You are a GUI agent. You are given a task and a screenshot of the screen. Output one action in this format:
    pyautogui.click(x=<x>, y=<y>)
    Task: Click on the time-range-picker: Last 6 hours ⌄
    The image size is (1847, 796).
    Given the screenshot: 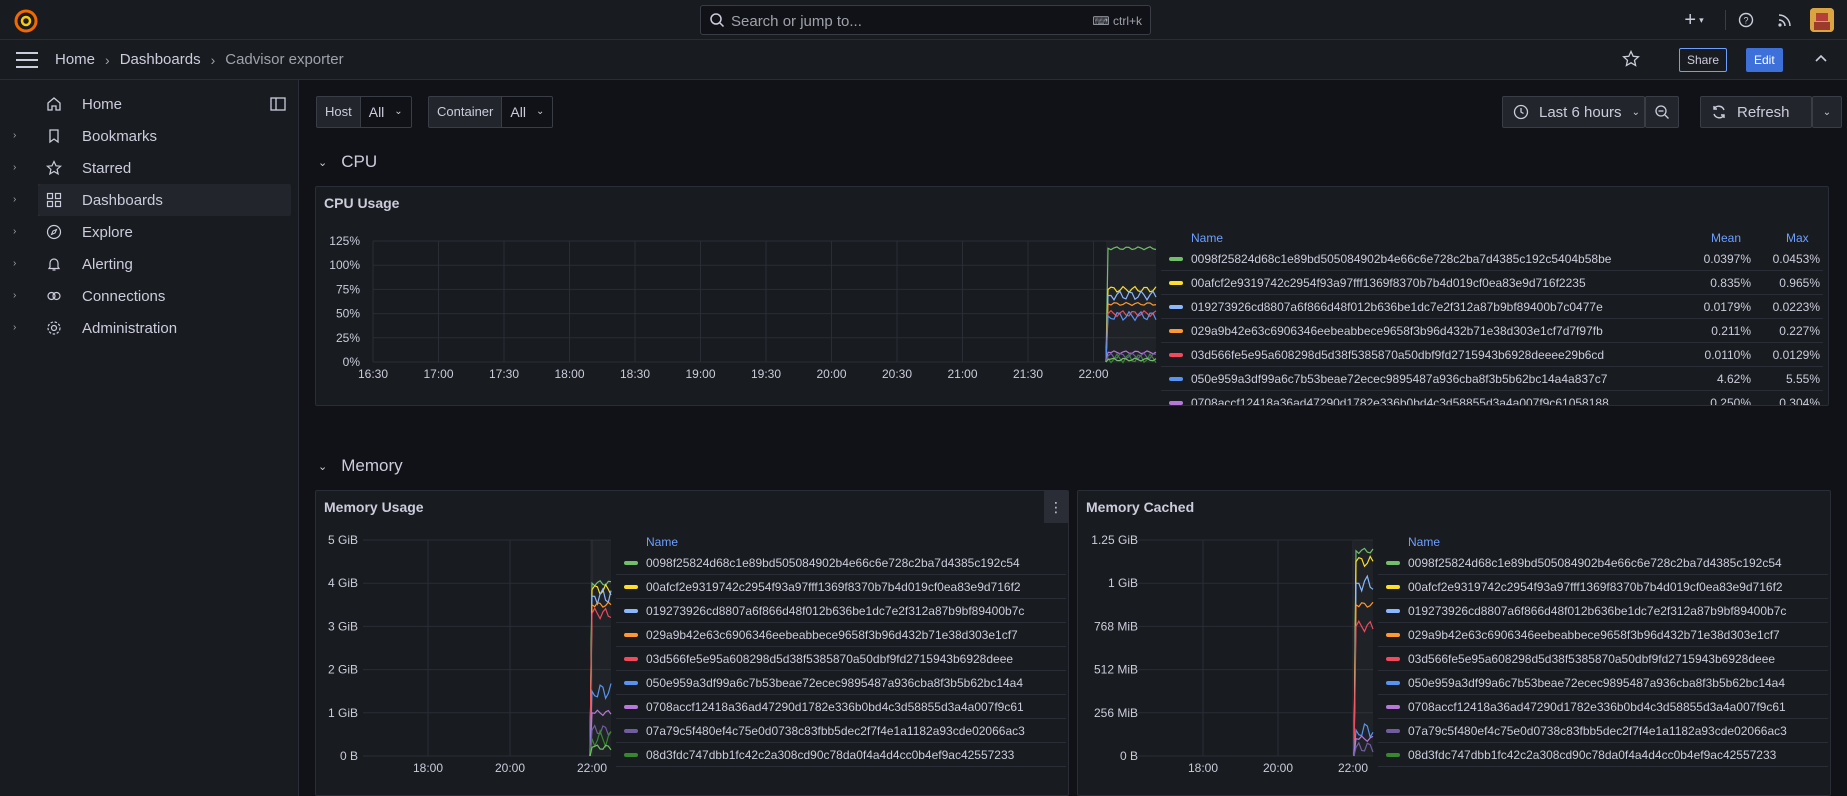 What is the action you would take?
    pyautogui.click(x=1573, y=112)
    